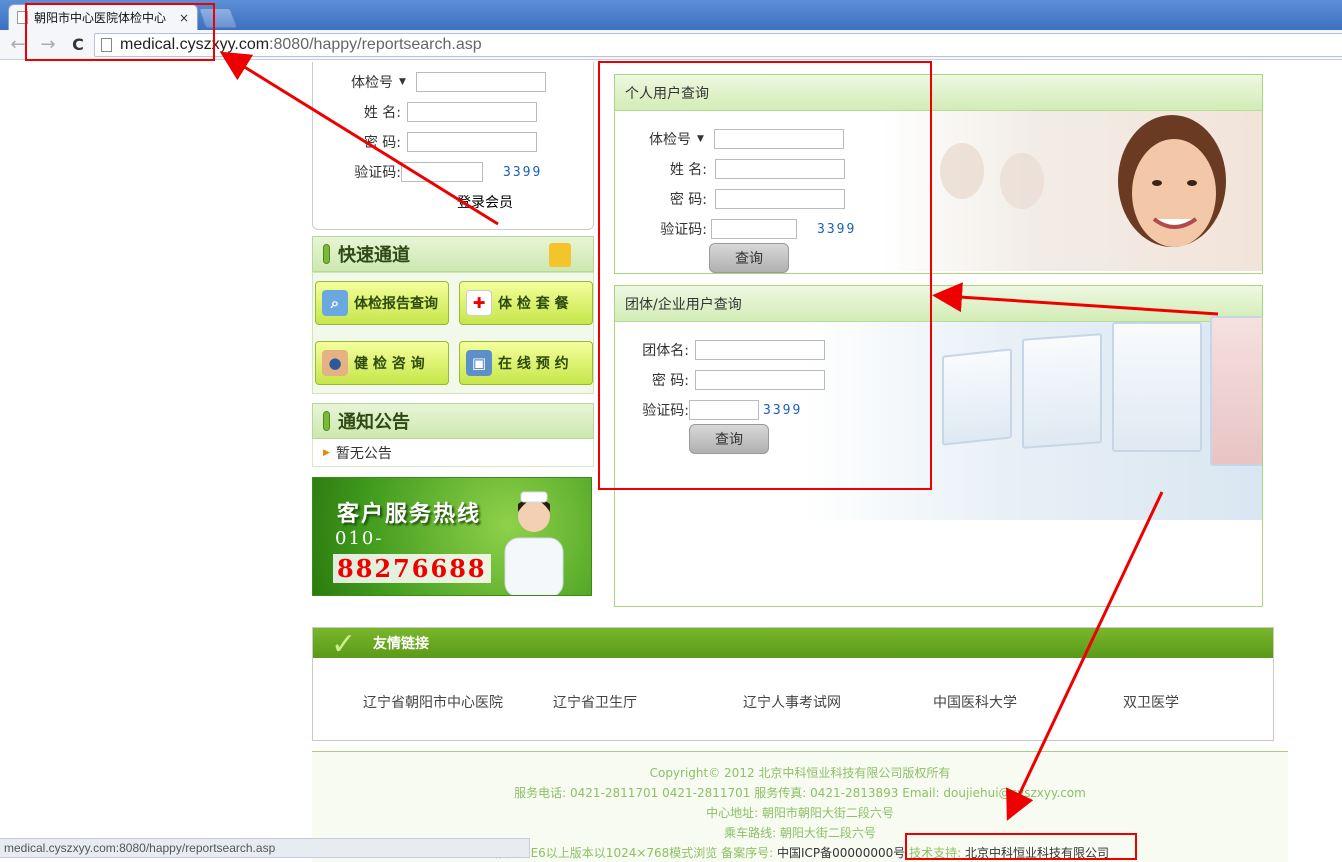  I want to click on hotline-number: 88276688, so click(412, 568).